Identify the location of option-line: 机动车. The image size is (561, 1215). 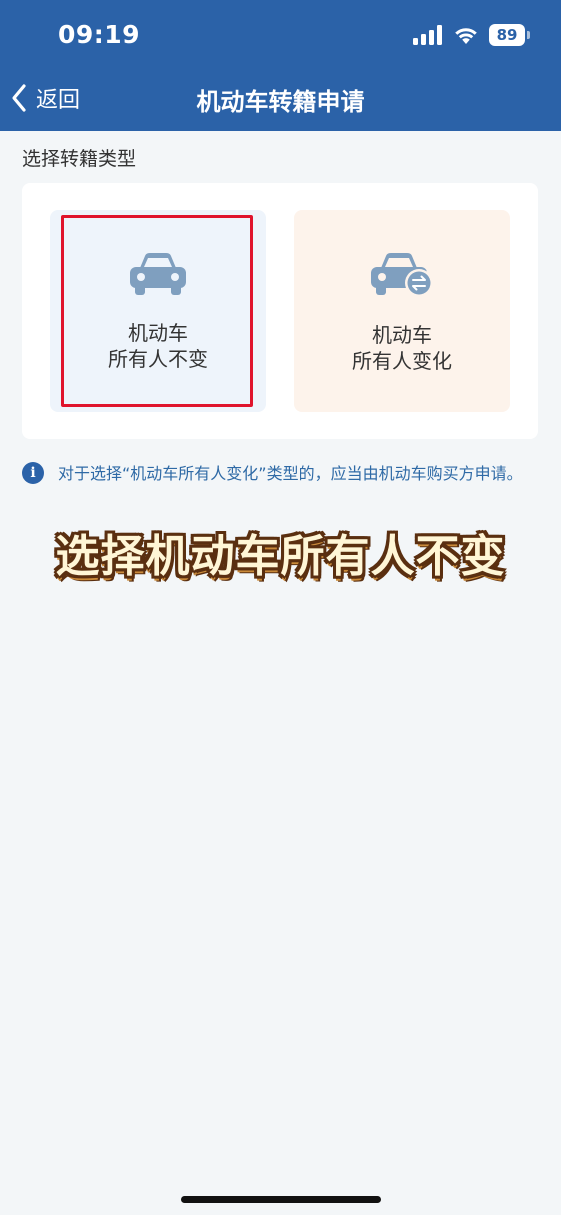
(402, 335).